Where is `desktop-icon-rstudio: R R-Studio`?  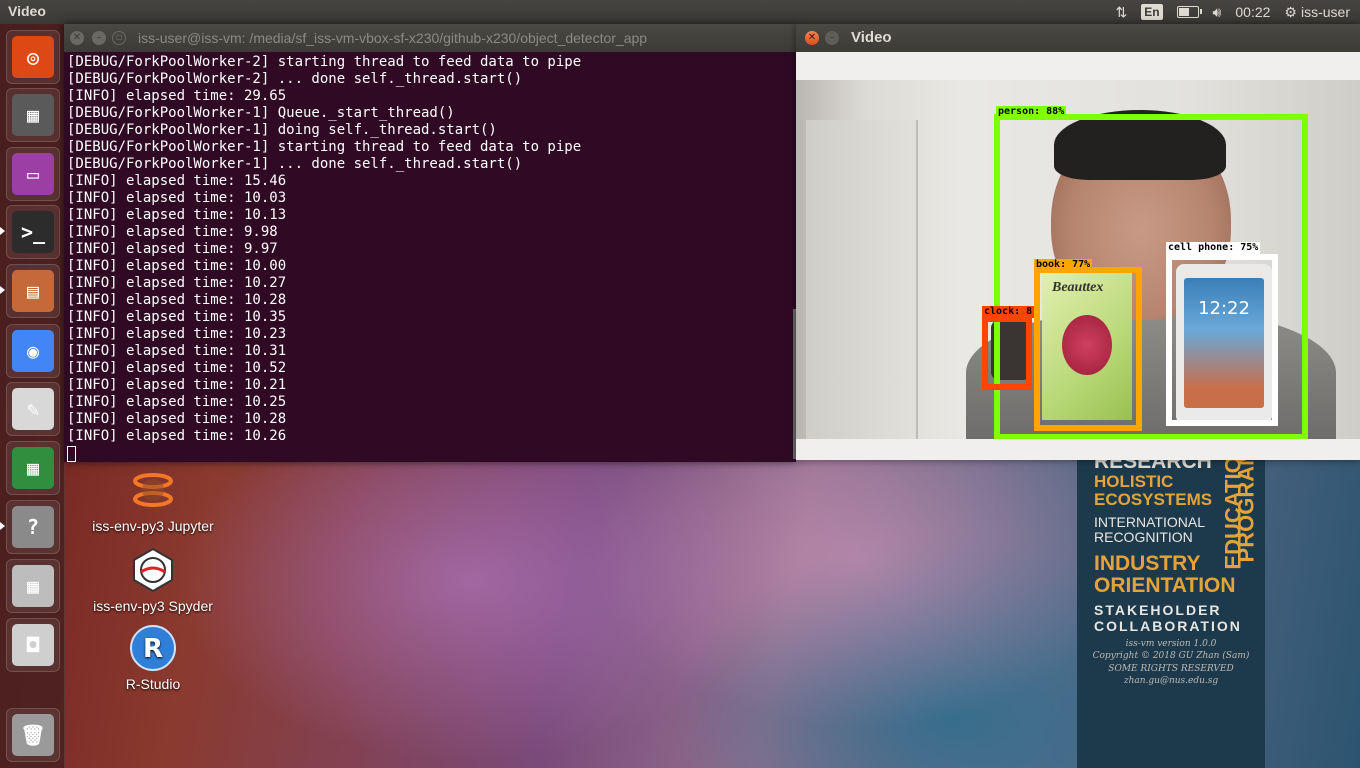
desktop-icon-rstudio: R R-Studio is located at coordinates (153, 658).